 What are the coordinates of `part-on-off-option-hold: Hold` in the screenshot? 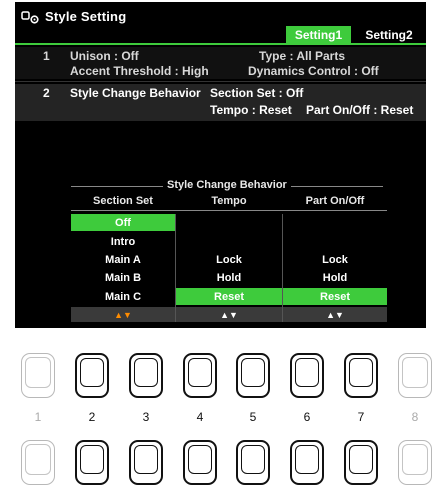 It's located at (335, 277).